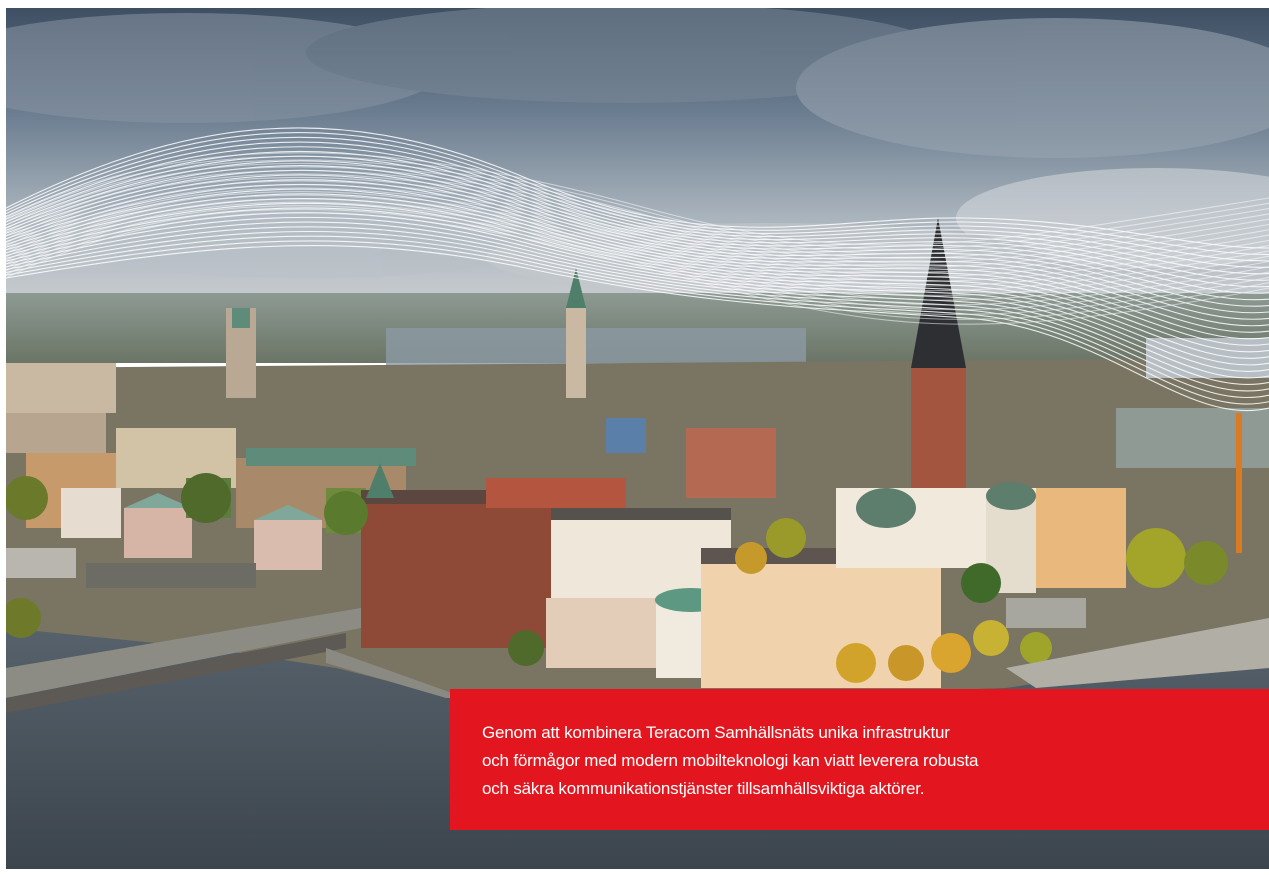  I want to click on far-water, so click(596, 348).